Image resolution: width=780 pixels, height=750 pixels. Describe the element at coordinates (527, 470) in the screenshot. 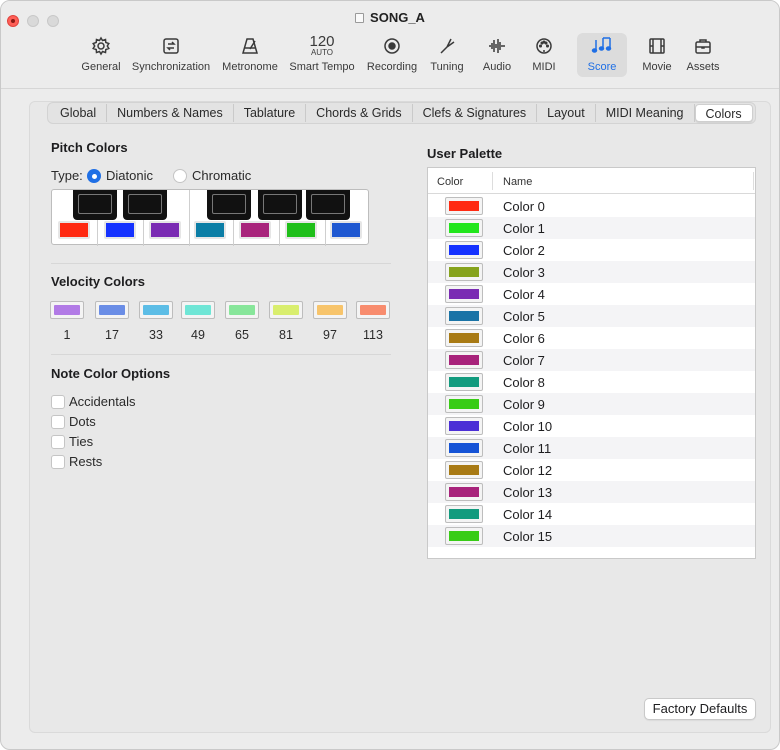

I see `palette-color-name: Color 12` at that location.